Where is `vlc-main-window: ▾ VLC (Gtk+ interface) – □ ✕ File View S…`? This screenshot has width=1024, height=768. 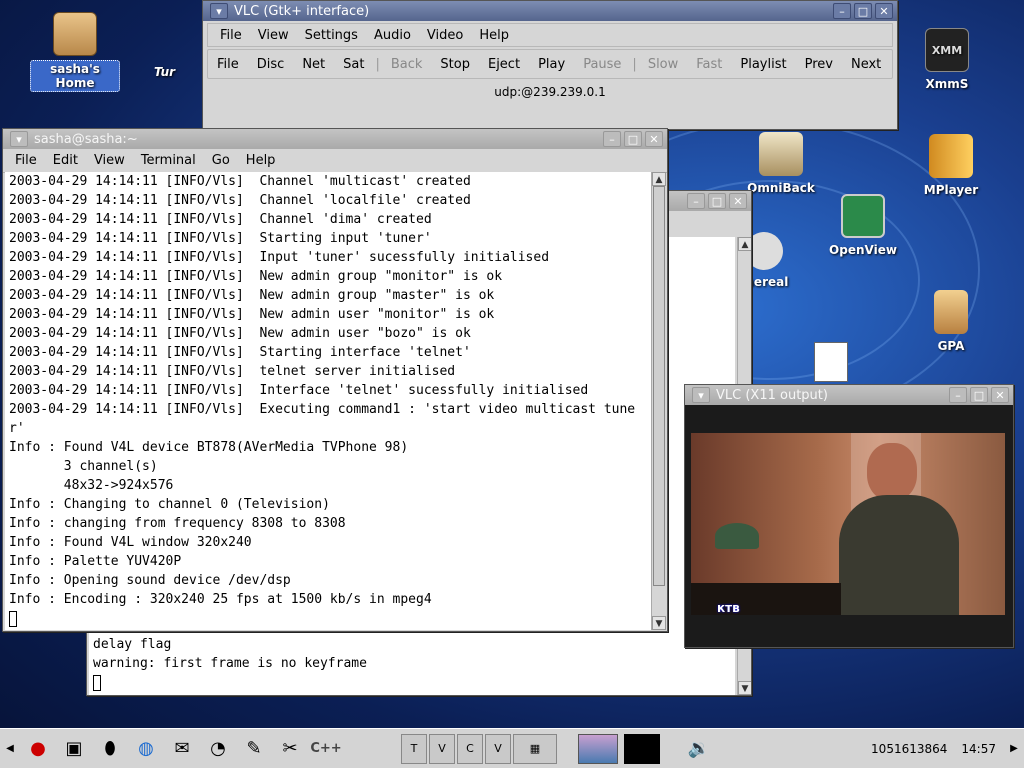
vlc-main-window: ▾ VLC (Gtk+ interface) – □ ✕ File View S… is located at coordinates (550, 65).